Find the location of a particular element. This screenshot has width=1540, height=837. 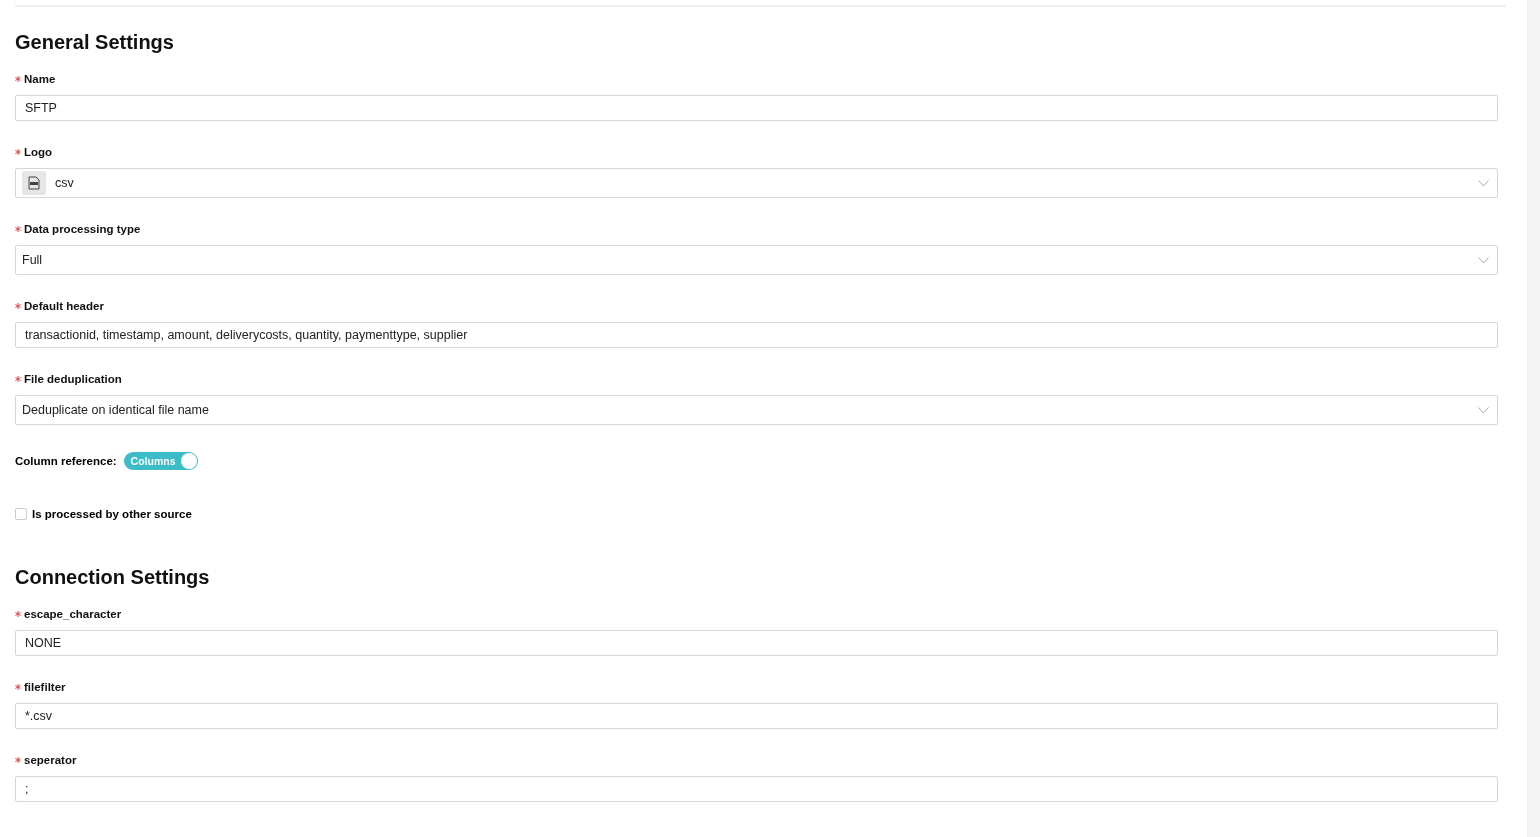

dropdown: csv is located at coordinates (756, 183).